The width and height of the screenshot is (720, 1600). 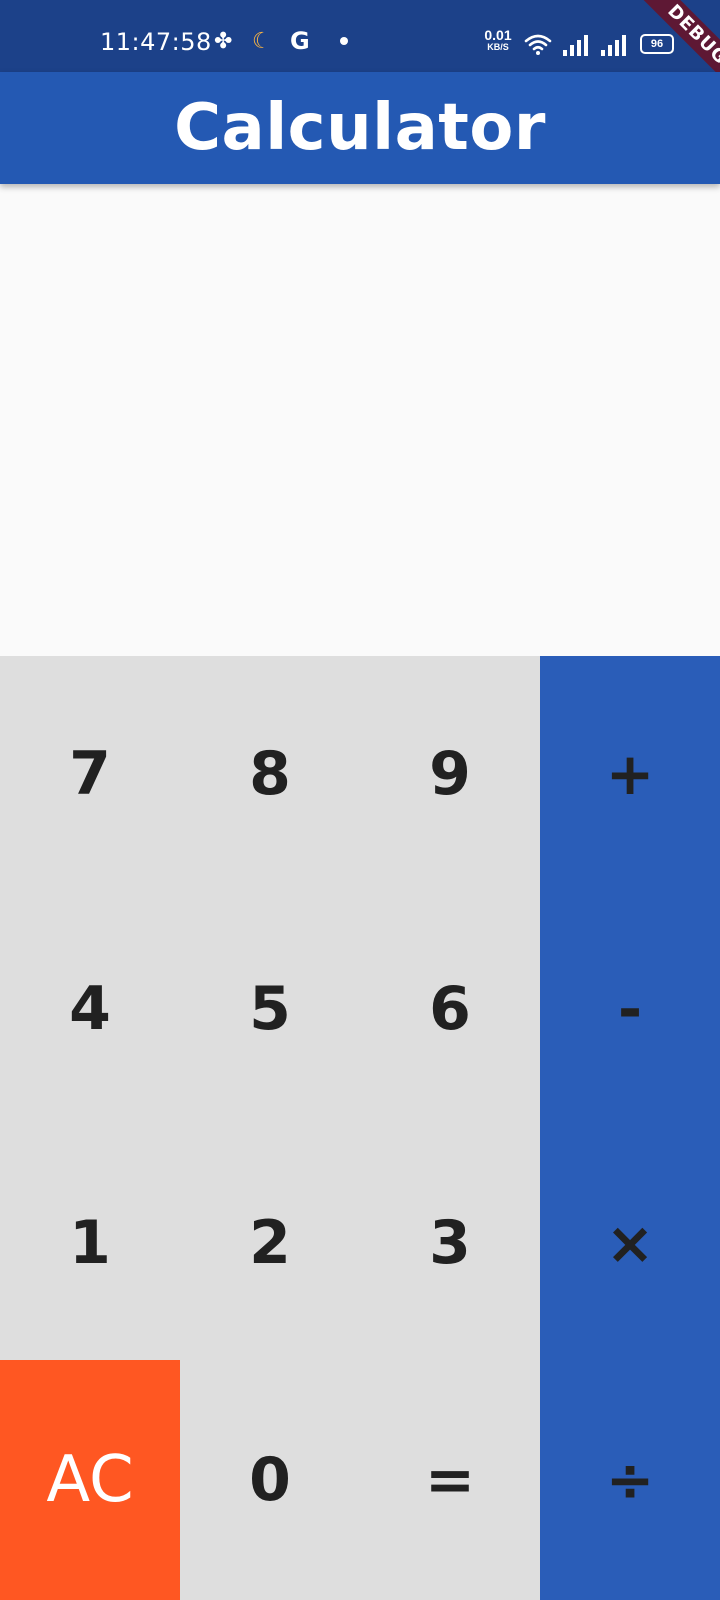 I want to click on key-6: 6, so click(x=450, y=1008).